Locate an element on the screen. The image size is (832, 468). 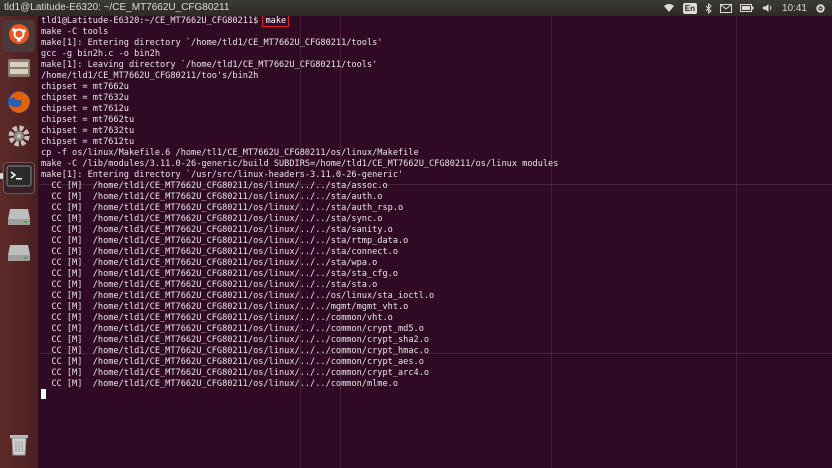
text-cursor is located at coordinates (43, 394).